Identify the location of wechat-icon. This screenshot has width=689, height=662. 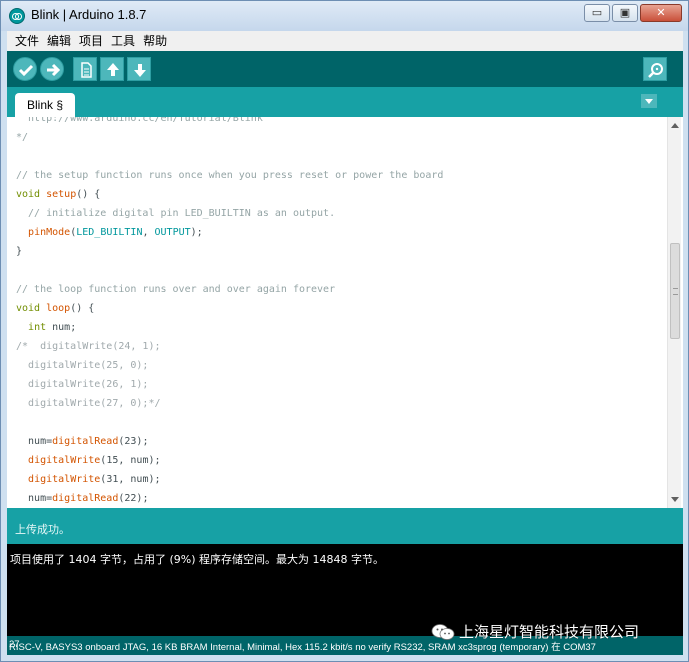
(443, 632).